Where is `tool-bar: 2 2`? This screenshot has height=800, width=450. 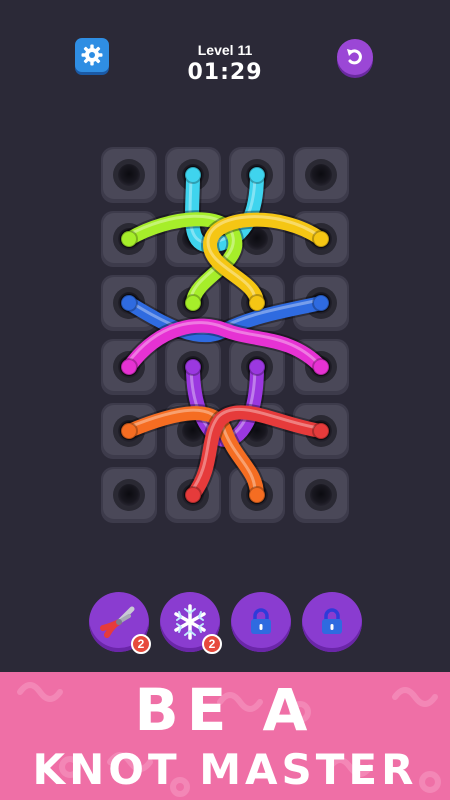
tool-bar: 2 2 is located at coordinates (225, 624).